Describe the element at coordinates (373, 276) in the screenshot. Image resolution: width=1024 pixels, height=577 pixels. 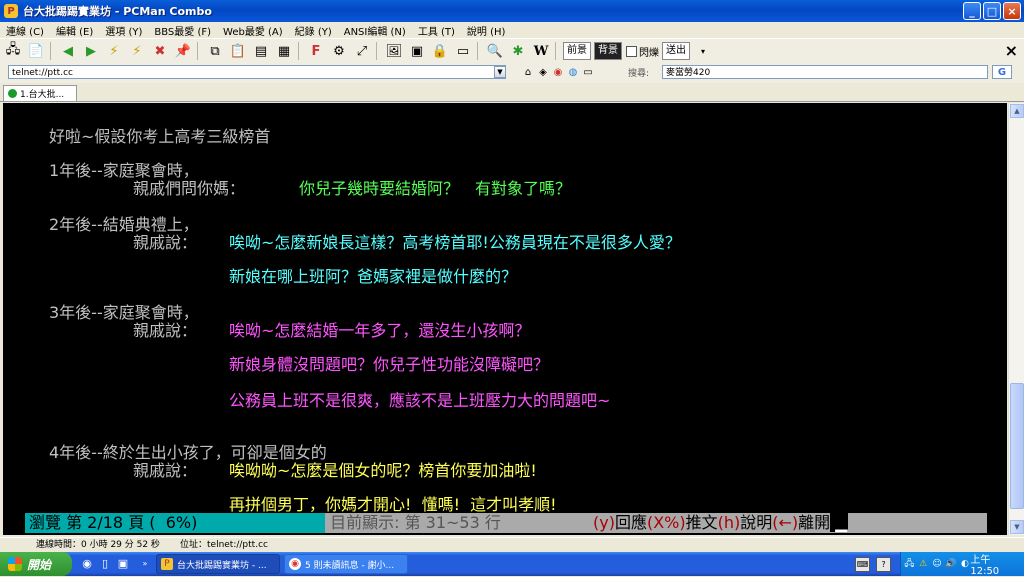
I see `year2-quote-2: 新娘在哪上班阿？爸媽家裡是做什麼的？` at that location.